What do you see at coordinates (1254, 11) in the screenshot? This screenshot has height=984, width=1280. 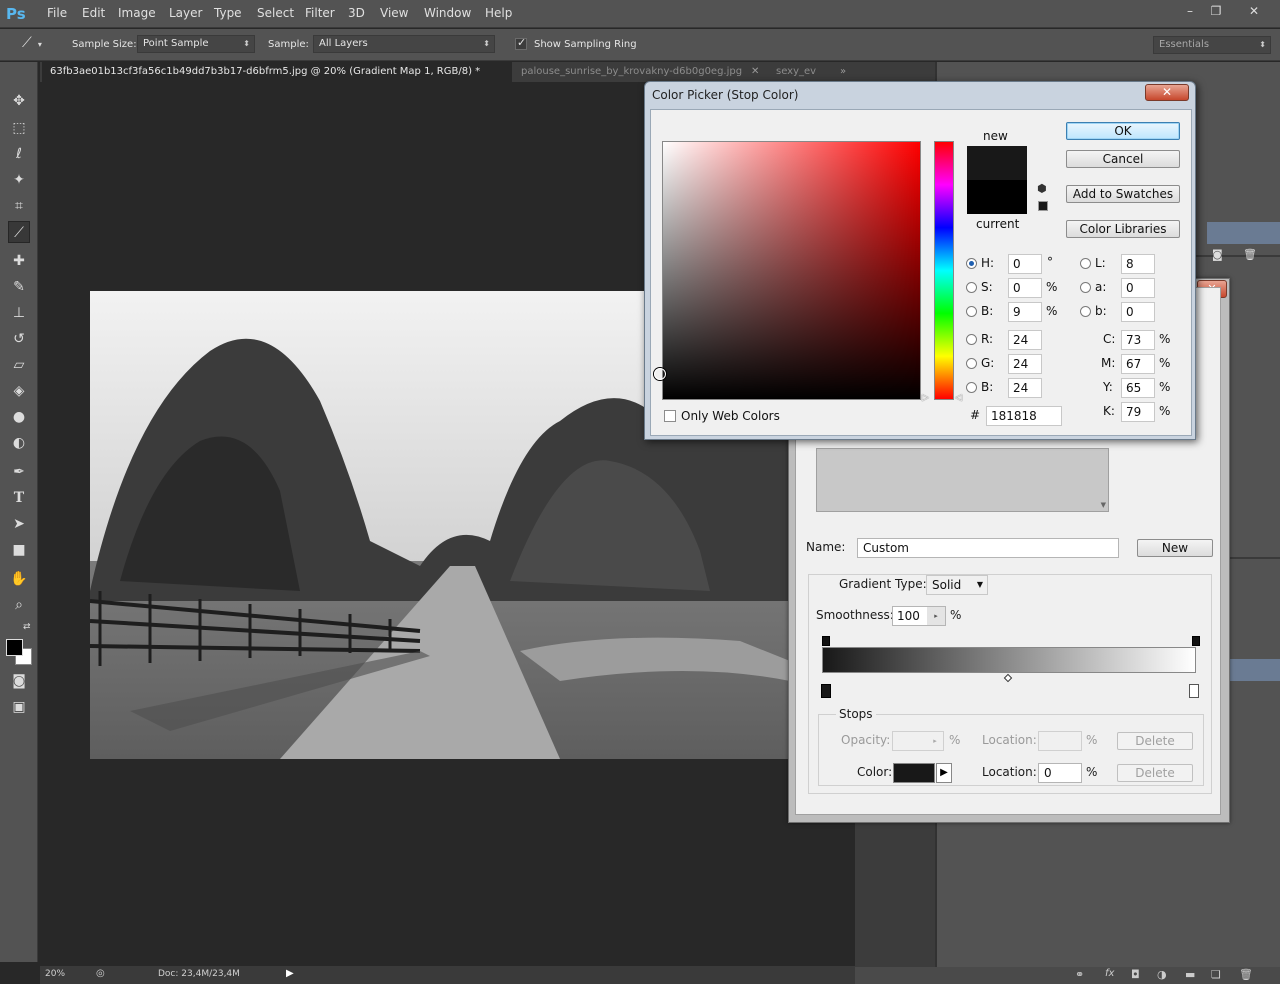 I see `close-window-button: ✕` at bounding box center [1254, 11].